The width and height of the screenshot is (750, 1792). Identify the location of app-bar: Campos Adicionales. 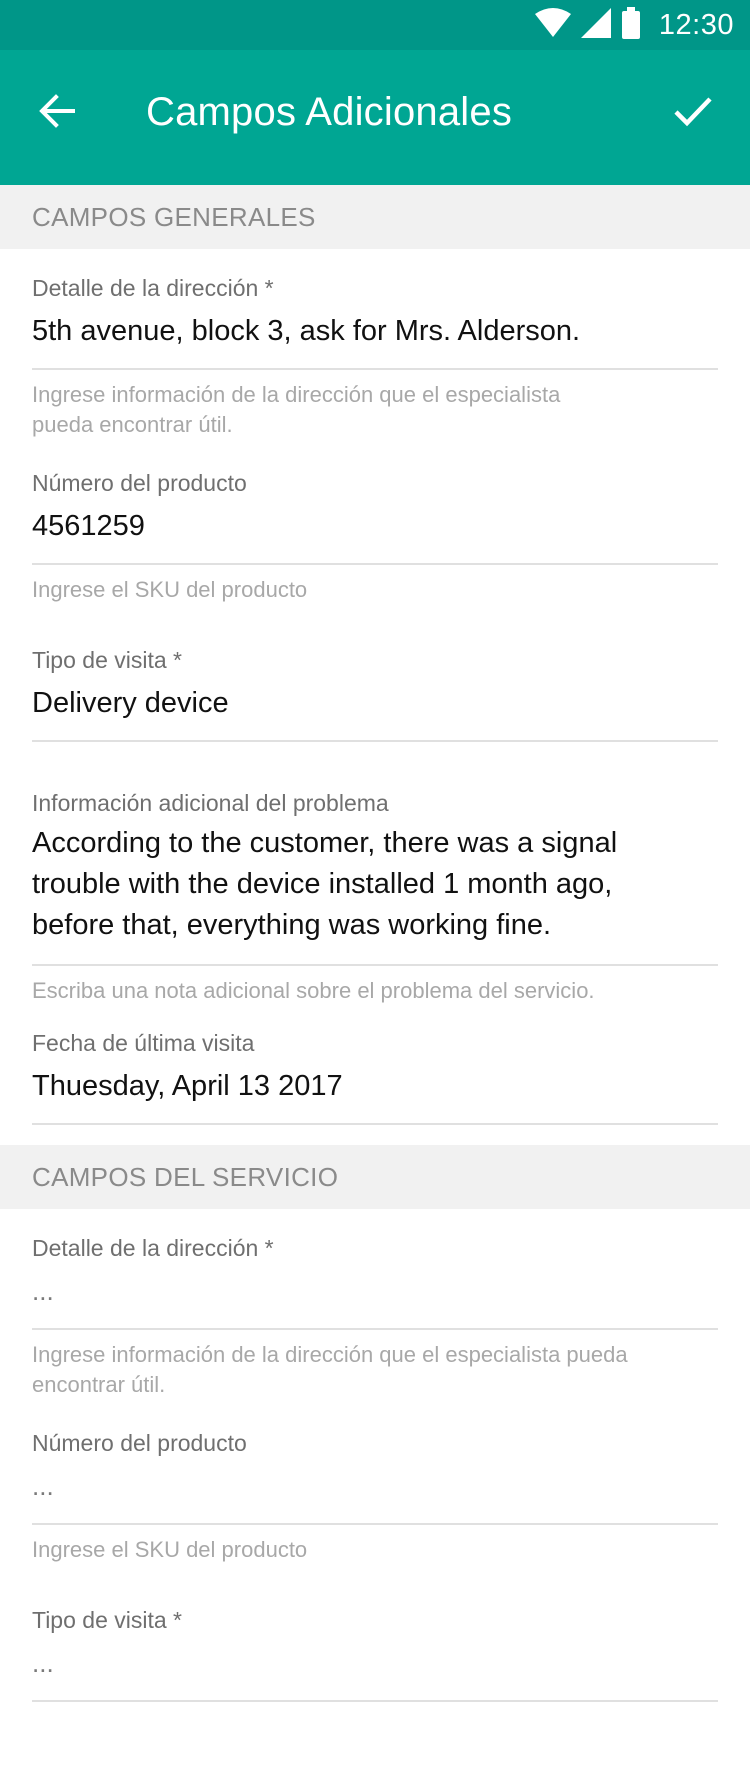
(375, 117).